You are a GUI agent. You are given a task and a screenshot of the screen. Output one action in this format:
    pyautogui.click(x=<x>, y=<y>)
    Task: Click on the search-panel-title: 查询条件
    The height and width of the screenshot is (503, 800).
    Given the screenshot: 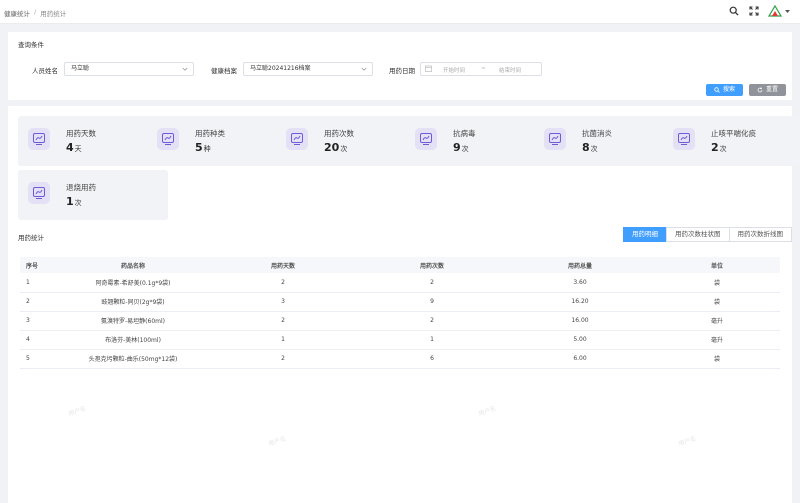 What is the action you would take?
    pyautogui.click(x=31, y=45)
    